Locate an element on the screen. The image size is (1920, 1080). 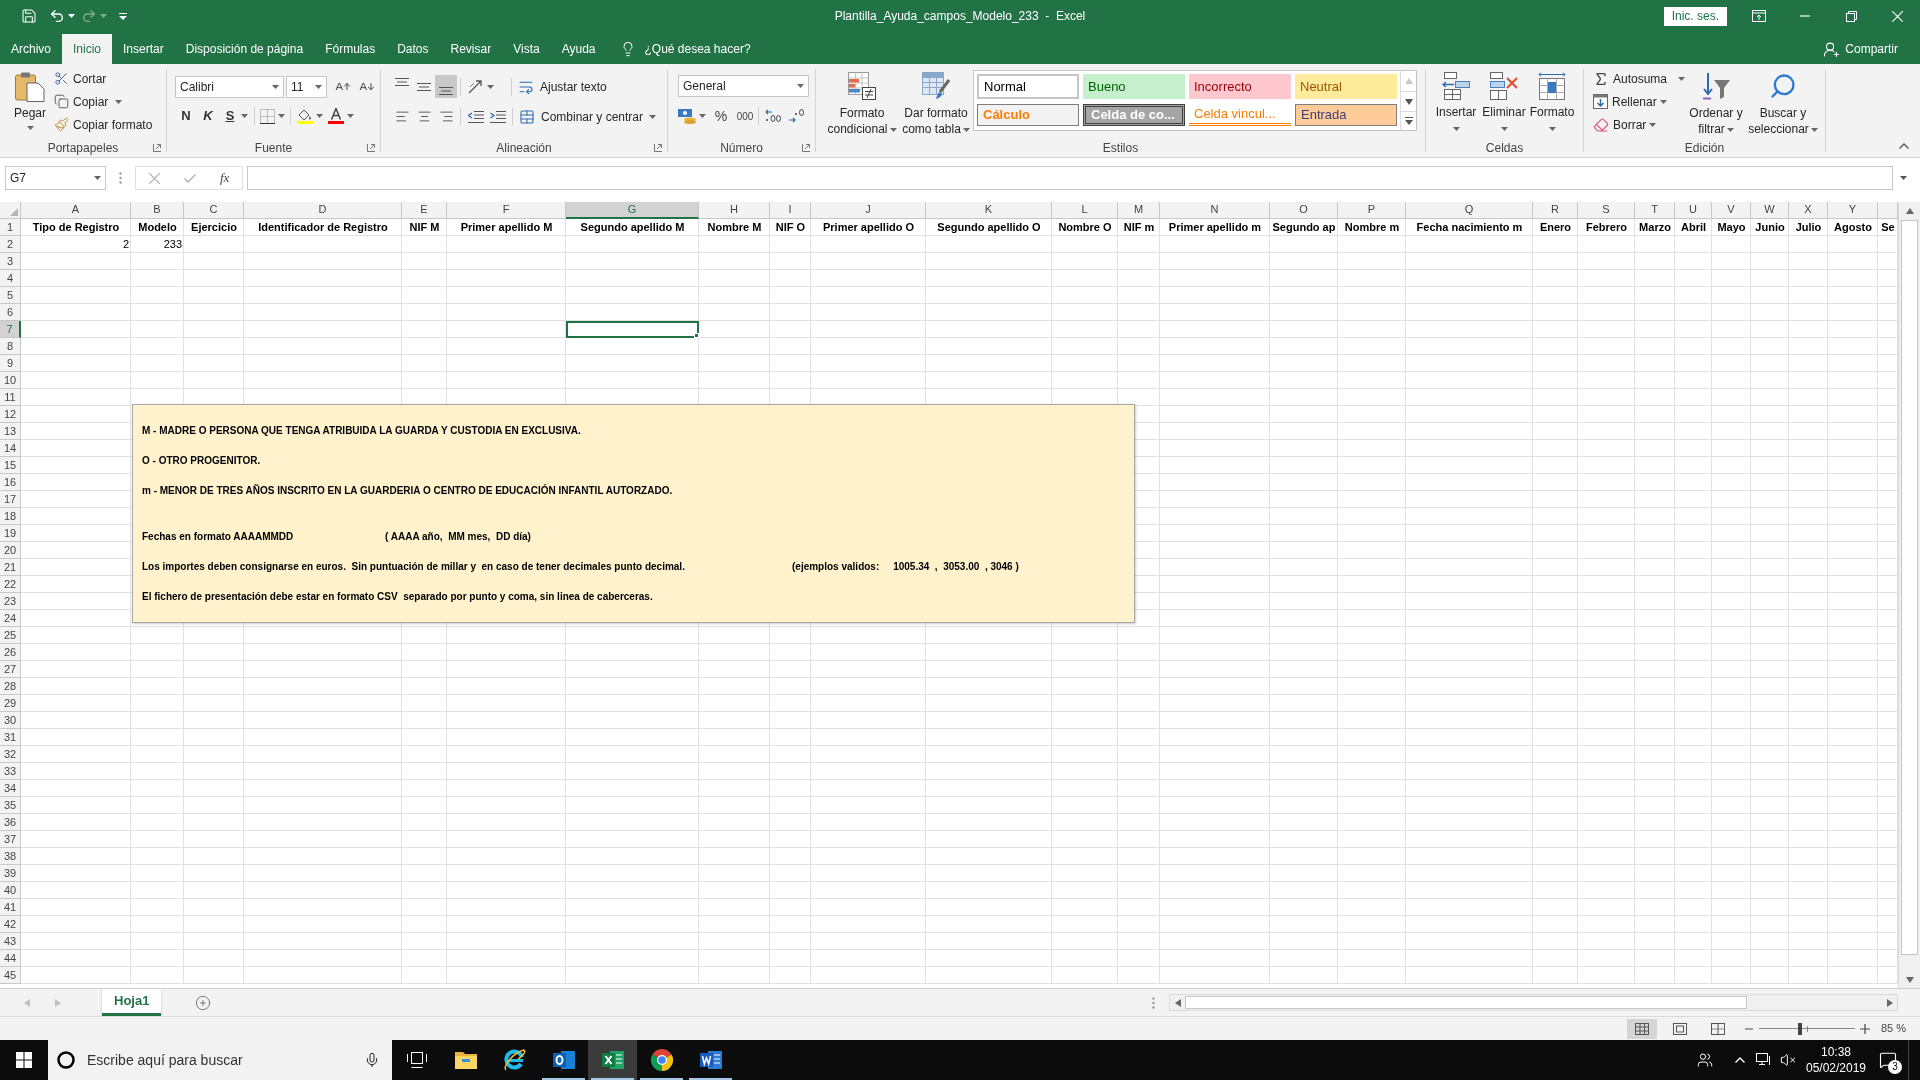
insert-function-button: fx is located at coordinates (225, 178).